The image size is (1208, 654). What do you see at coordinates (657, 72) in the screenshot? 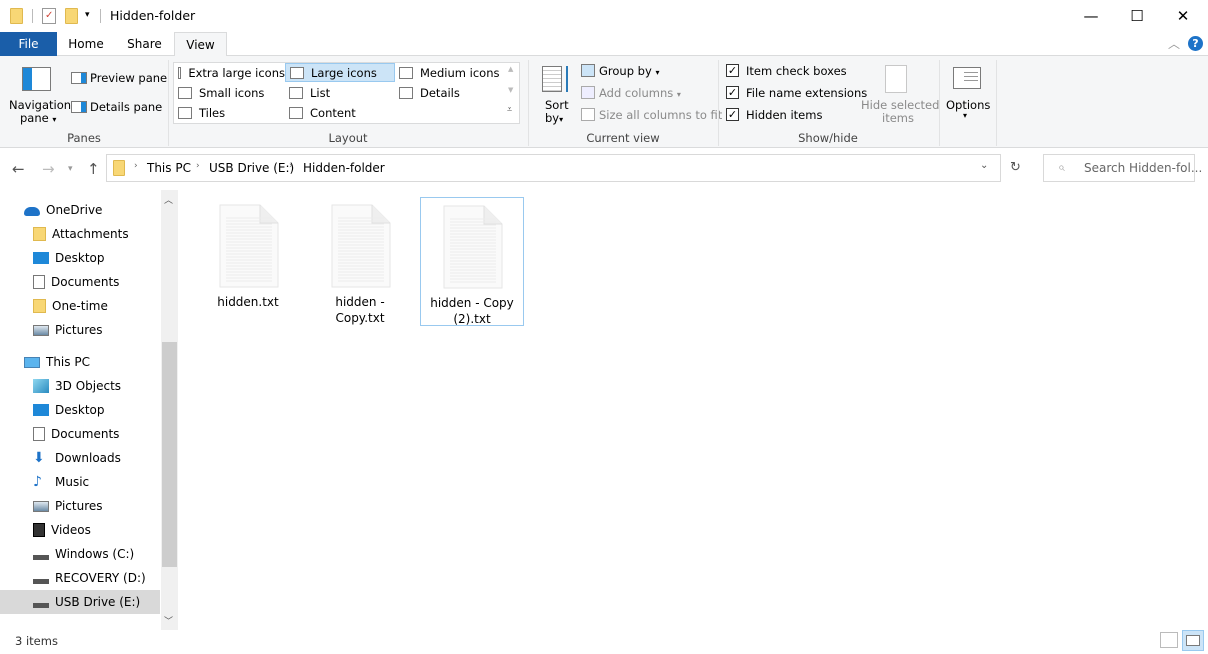
I see `dropdown-arrow-icon: ▾` at bounding box center [657, 72].